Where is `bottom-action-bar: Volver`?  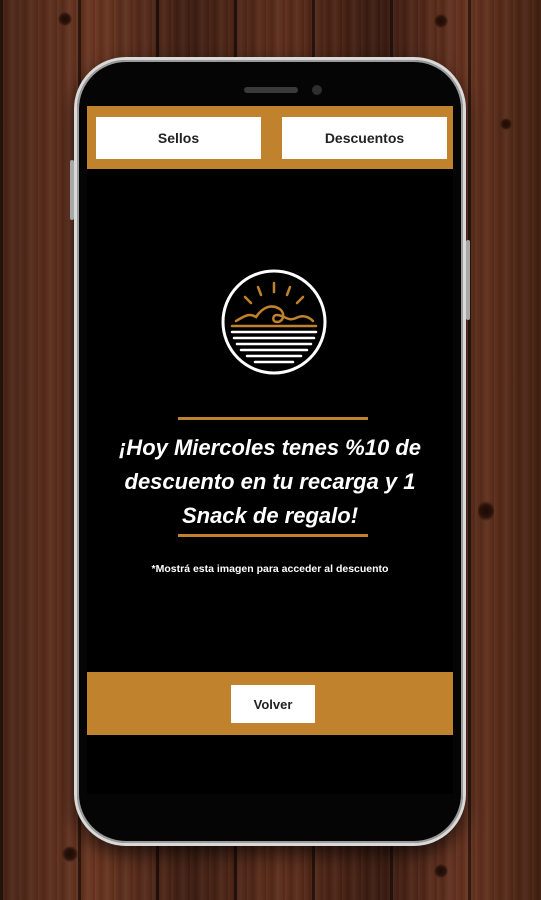
bottom-action-bar: Volver is located at coordinates (270, 703).